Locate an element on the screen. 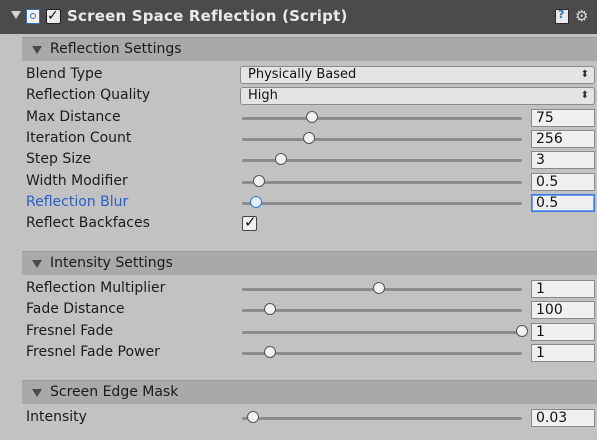 This screenshot has height=440, width=597. reflection-blur-slider-thumb is located at coordinates (256, 201).